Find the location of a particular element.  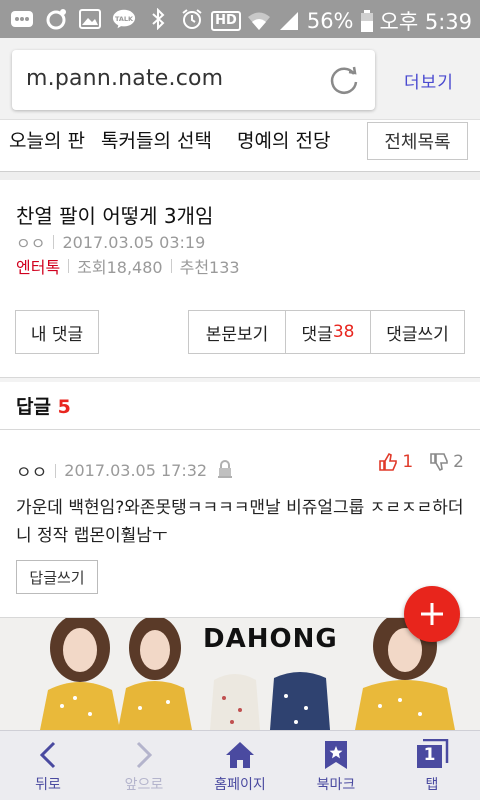

message-icon is located at coordinates (22, 19).